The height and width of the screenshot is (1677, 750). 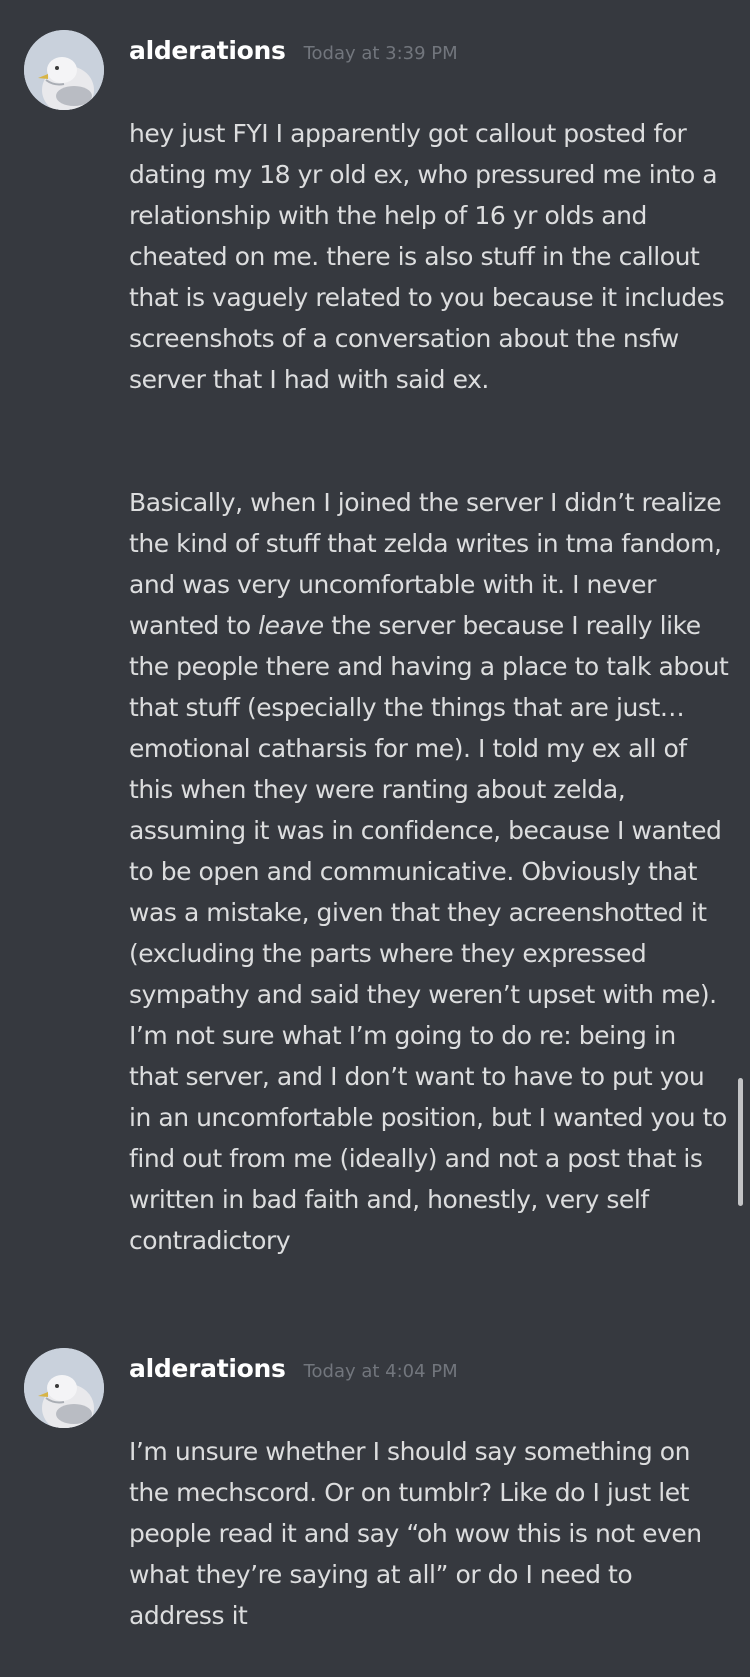 What do you see at coordinates (740, 1142) in the screenshot?
I see `scrollbar-thumb` at bounding box center [740, 1142].